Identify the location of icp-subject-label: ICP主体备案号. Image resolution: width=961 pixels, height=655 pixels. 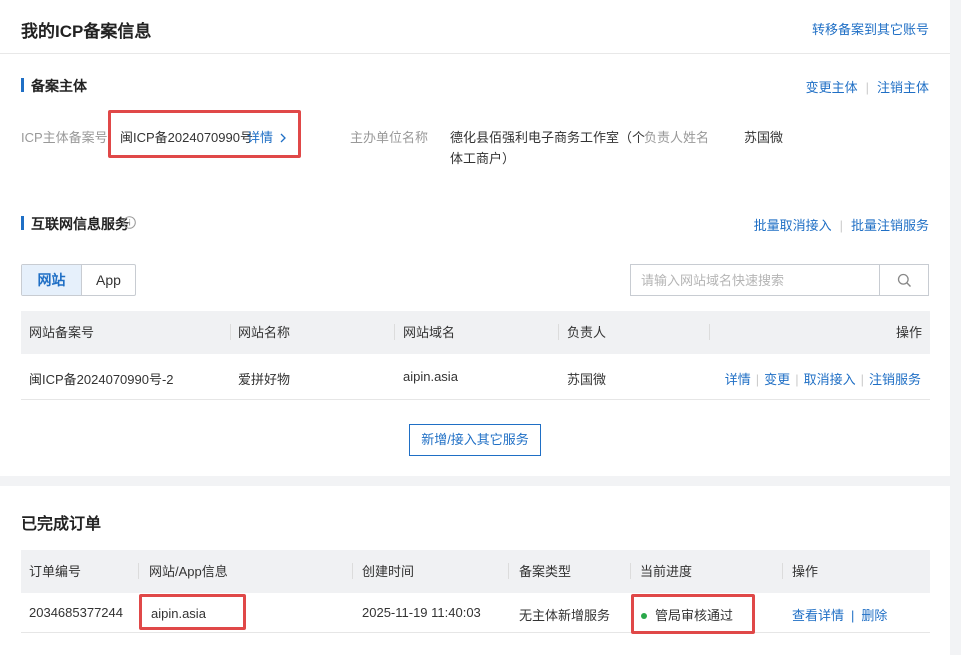
(64, 137).